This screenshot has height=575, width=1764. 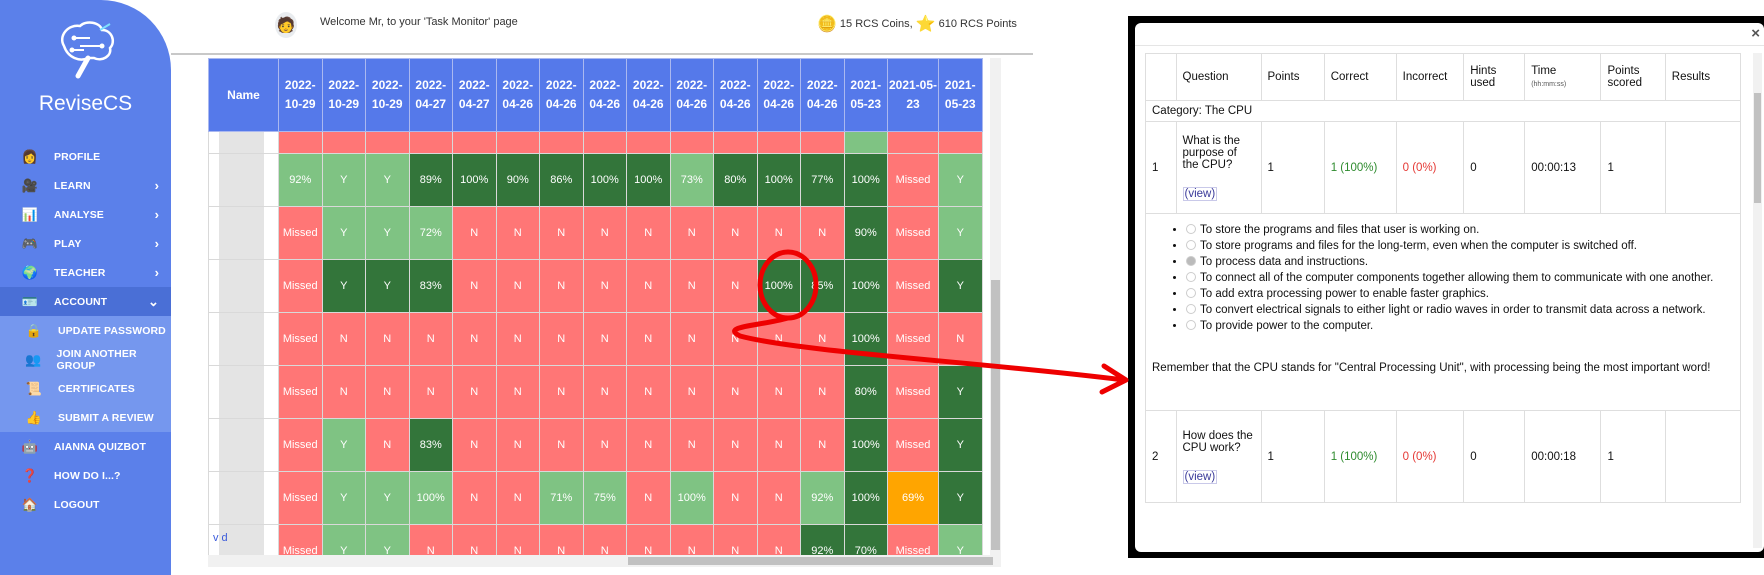 What do you see at coordinates (1755, 33) in the screenshot?
I see `close-icon: ×` at bounding box center [1755, 33].